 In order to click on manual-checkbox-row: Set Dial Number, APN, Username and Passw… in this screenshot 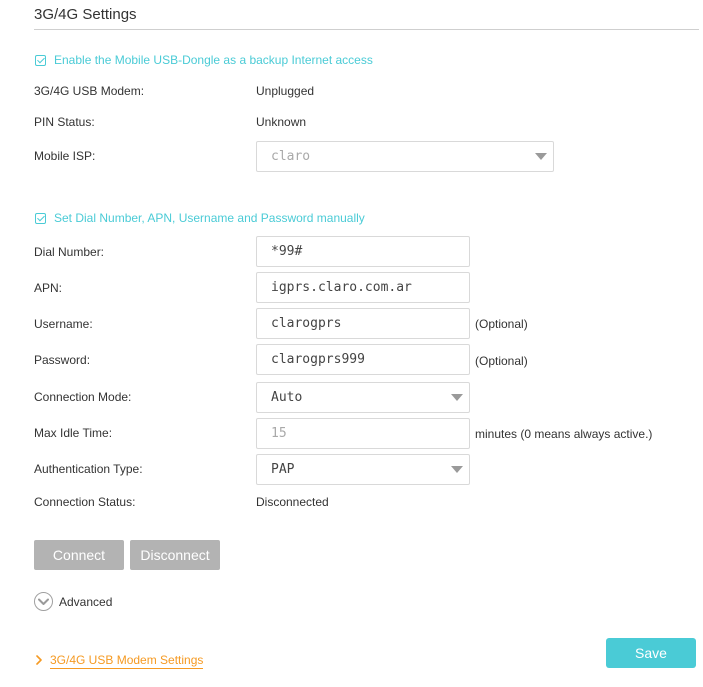, I will do `click(200, 218)`.